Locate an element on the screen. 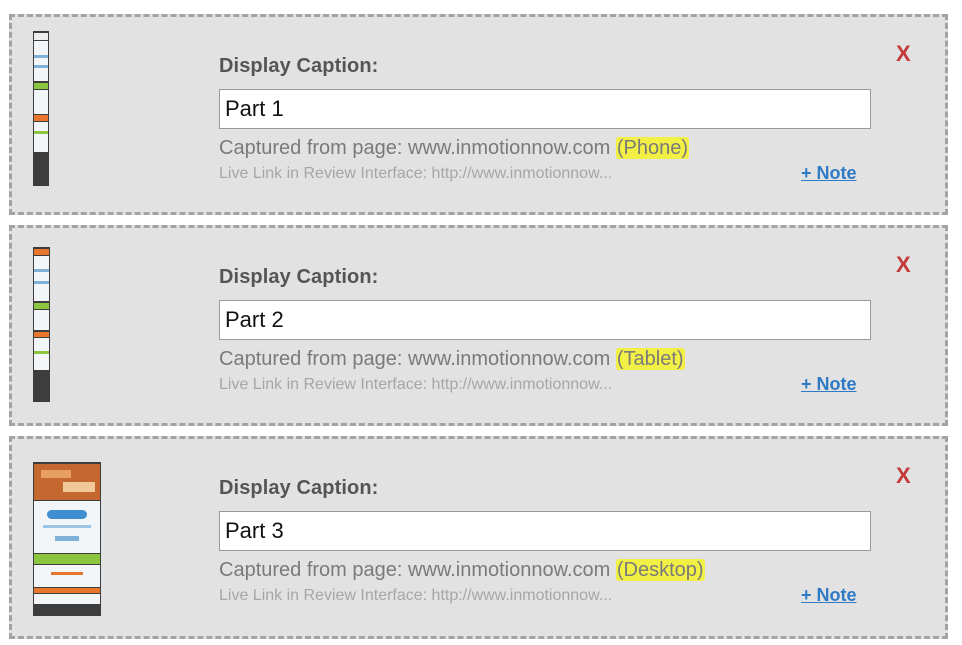  phone-page-thumbnail is located at coordinates (41, 108).